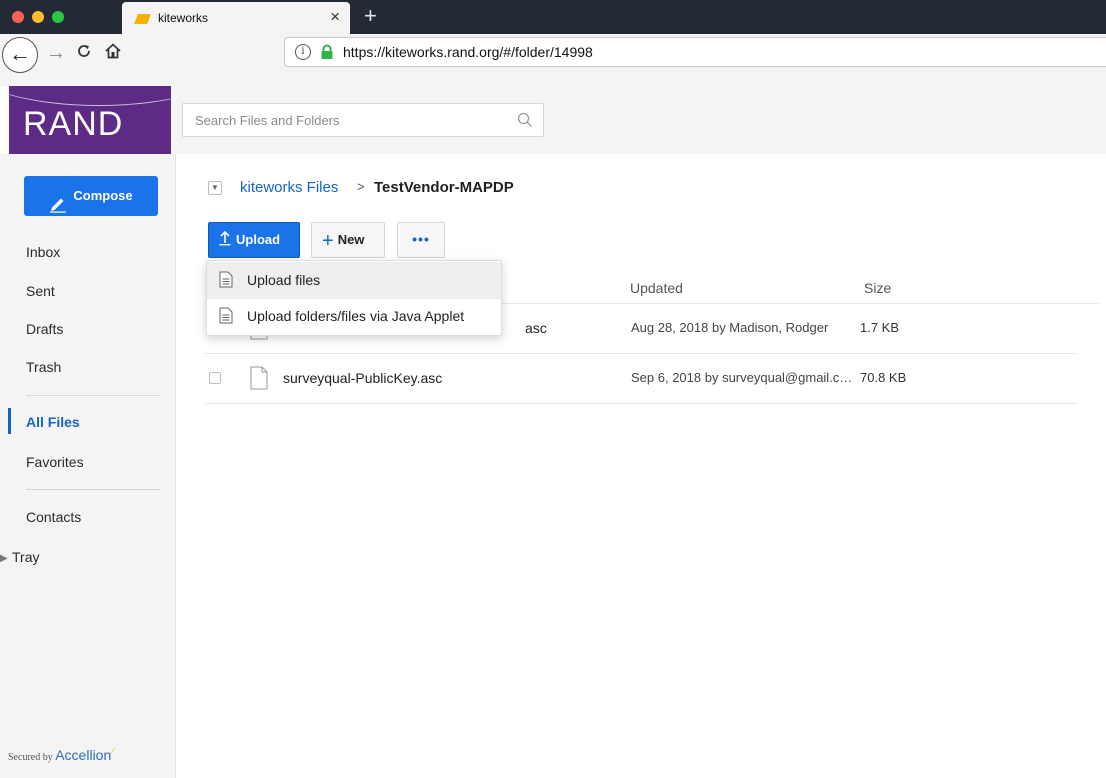 The width and height of the screenshot is (1106, 778). What do you see at coordinates (58, 201) in the screenshot?
I see `pencil-icon` at bounding box center [58, 201].